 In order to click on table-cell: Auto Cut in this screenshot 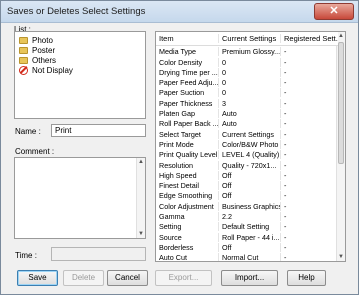, I will do `click(173, 257)`.